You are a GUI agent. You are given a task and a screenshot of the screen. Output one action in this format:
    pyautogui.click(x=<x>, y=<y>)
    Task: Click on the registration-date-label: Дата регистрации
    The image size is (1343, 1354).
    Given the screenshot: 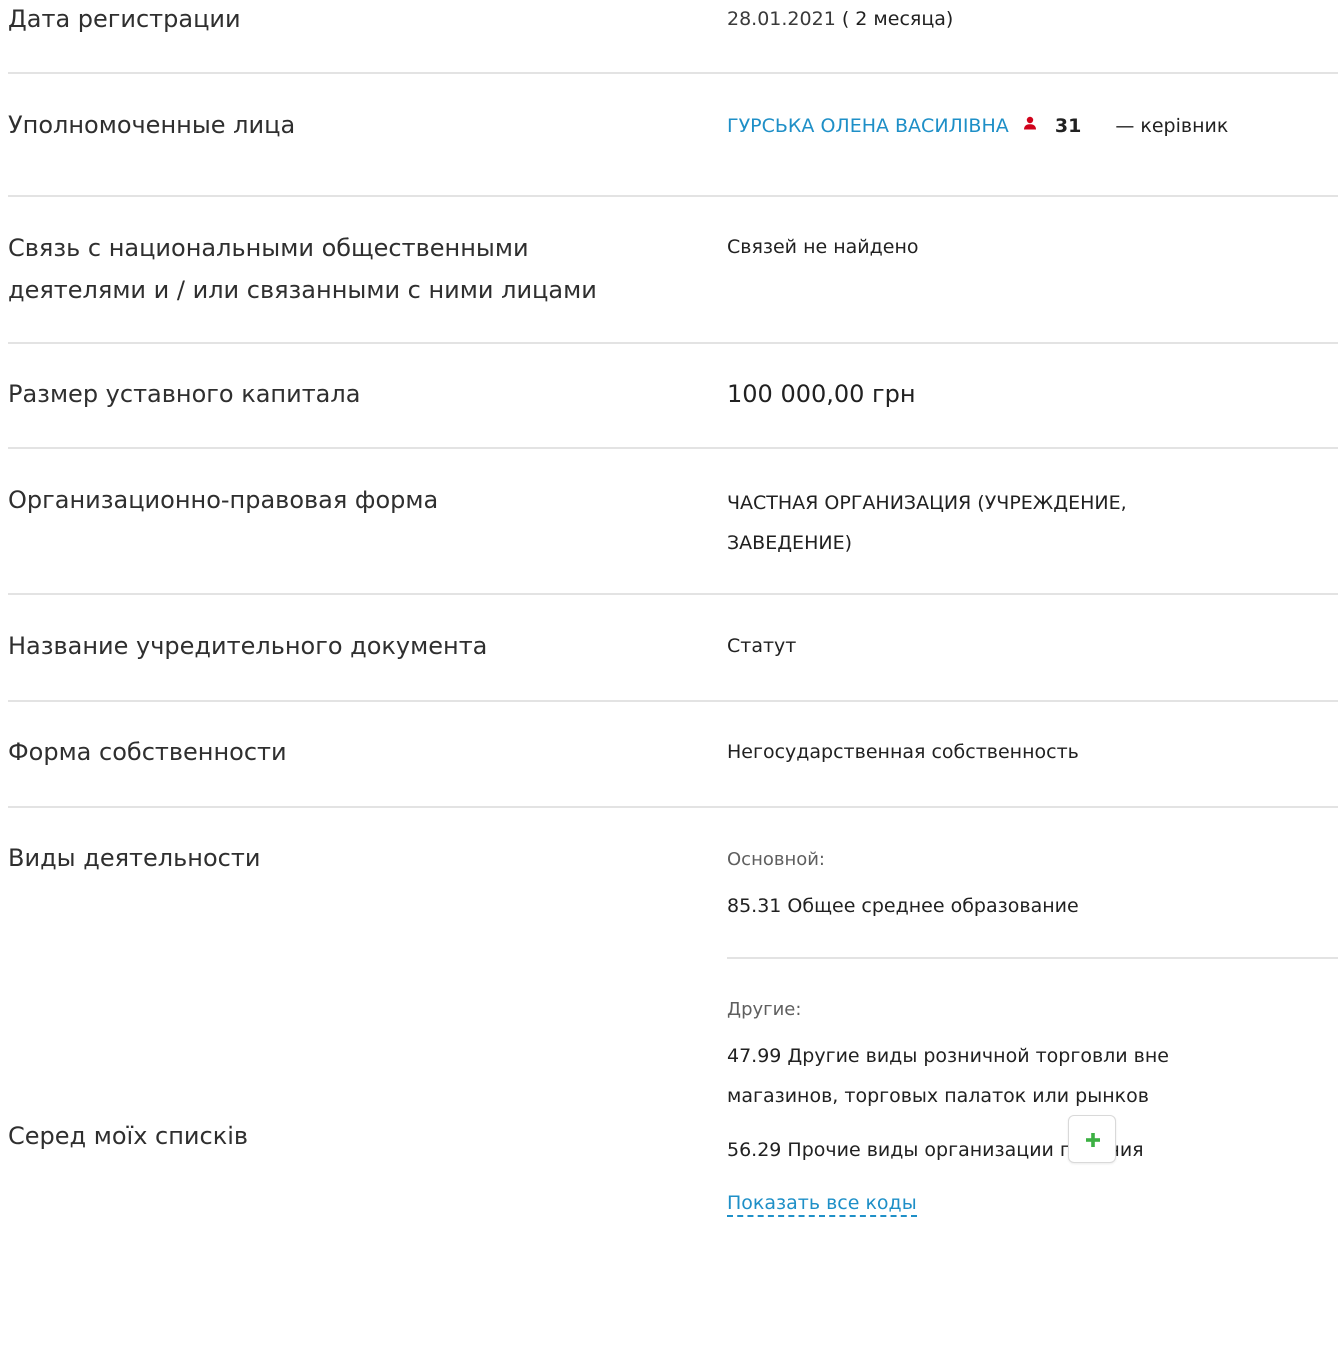 What is the action you would take?
    pyautogui.click(x=124, y=19)
    